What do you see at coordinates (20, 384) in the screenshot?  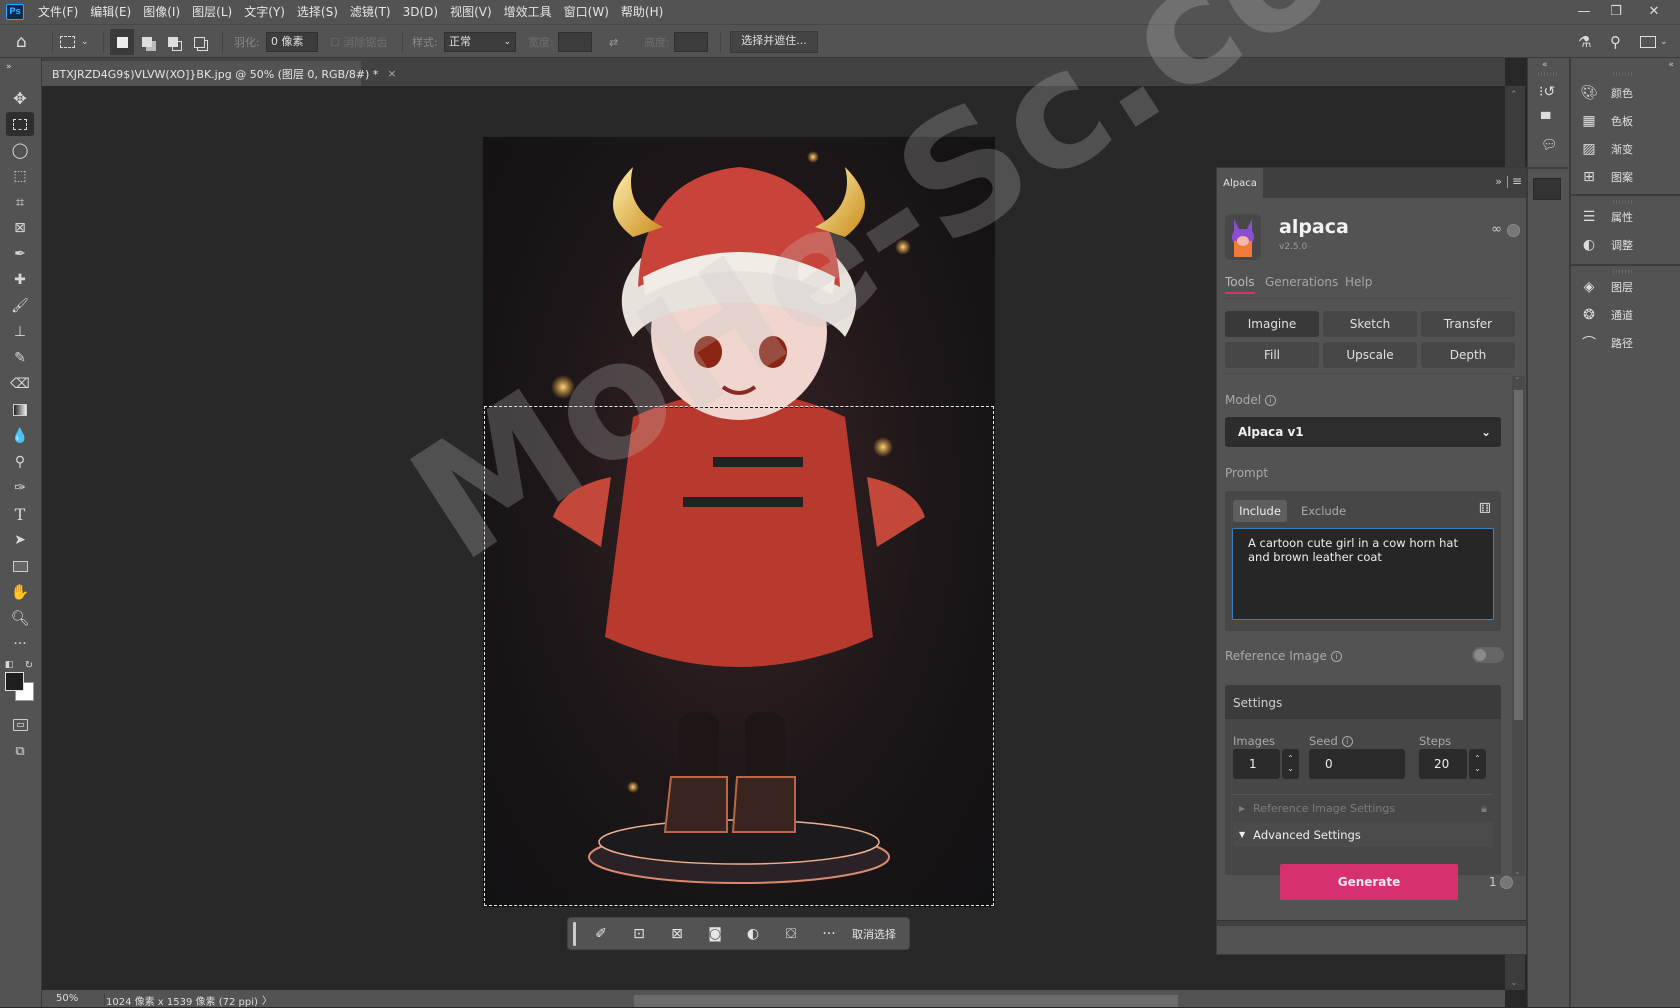 I see `eraser-tool-icon: ⌫` at bounding box center [20, 384].